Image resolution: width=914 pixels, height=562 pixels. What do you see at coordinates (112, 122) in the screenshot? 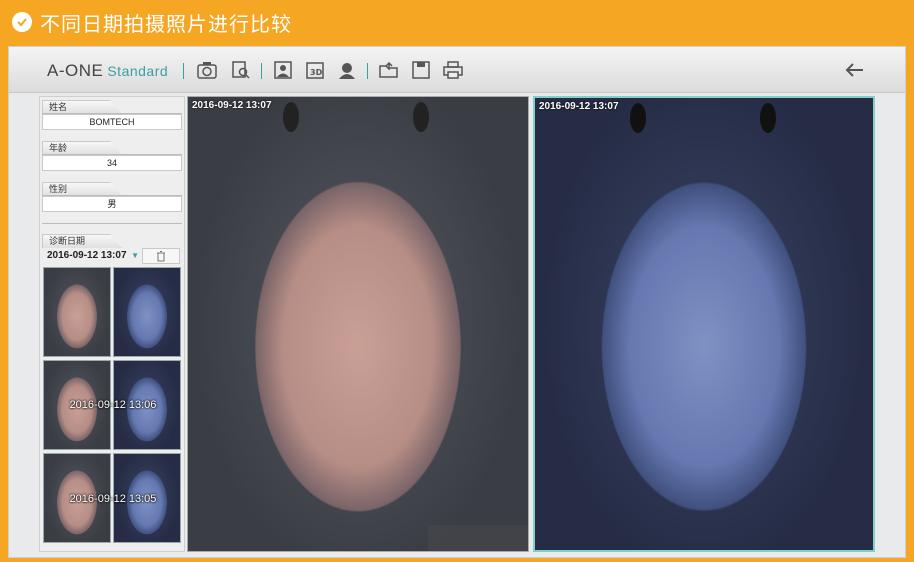
I see `name-value: BOMTECH` at bounding box center [112, 122].